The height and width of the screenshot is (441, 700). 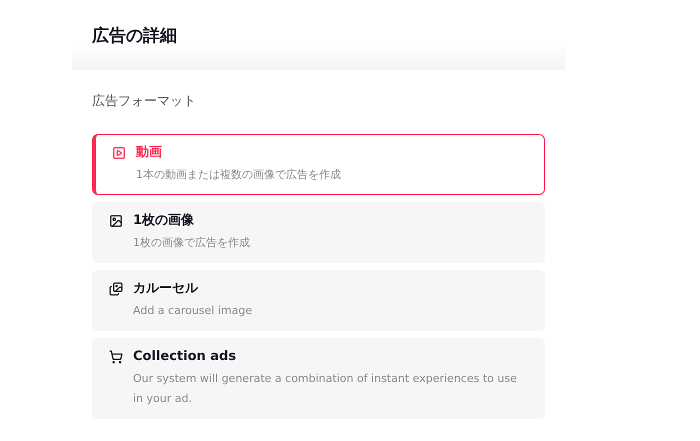 I want to click on panel-title: 広告の詳細, so click(x=134, y=35).